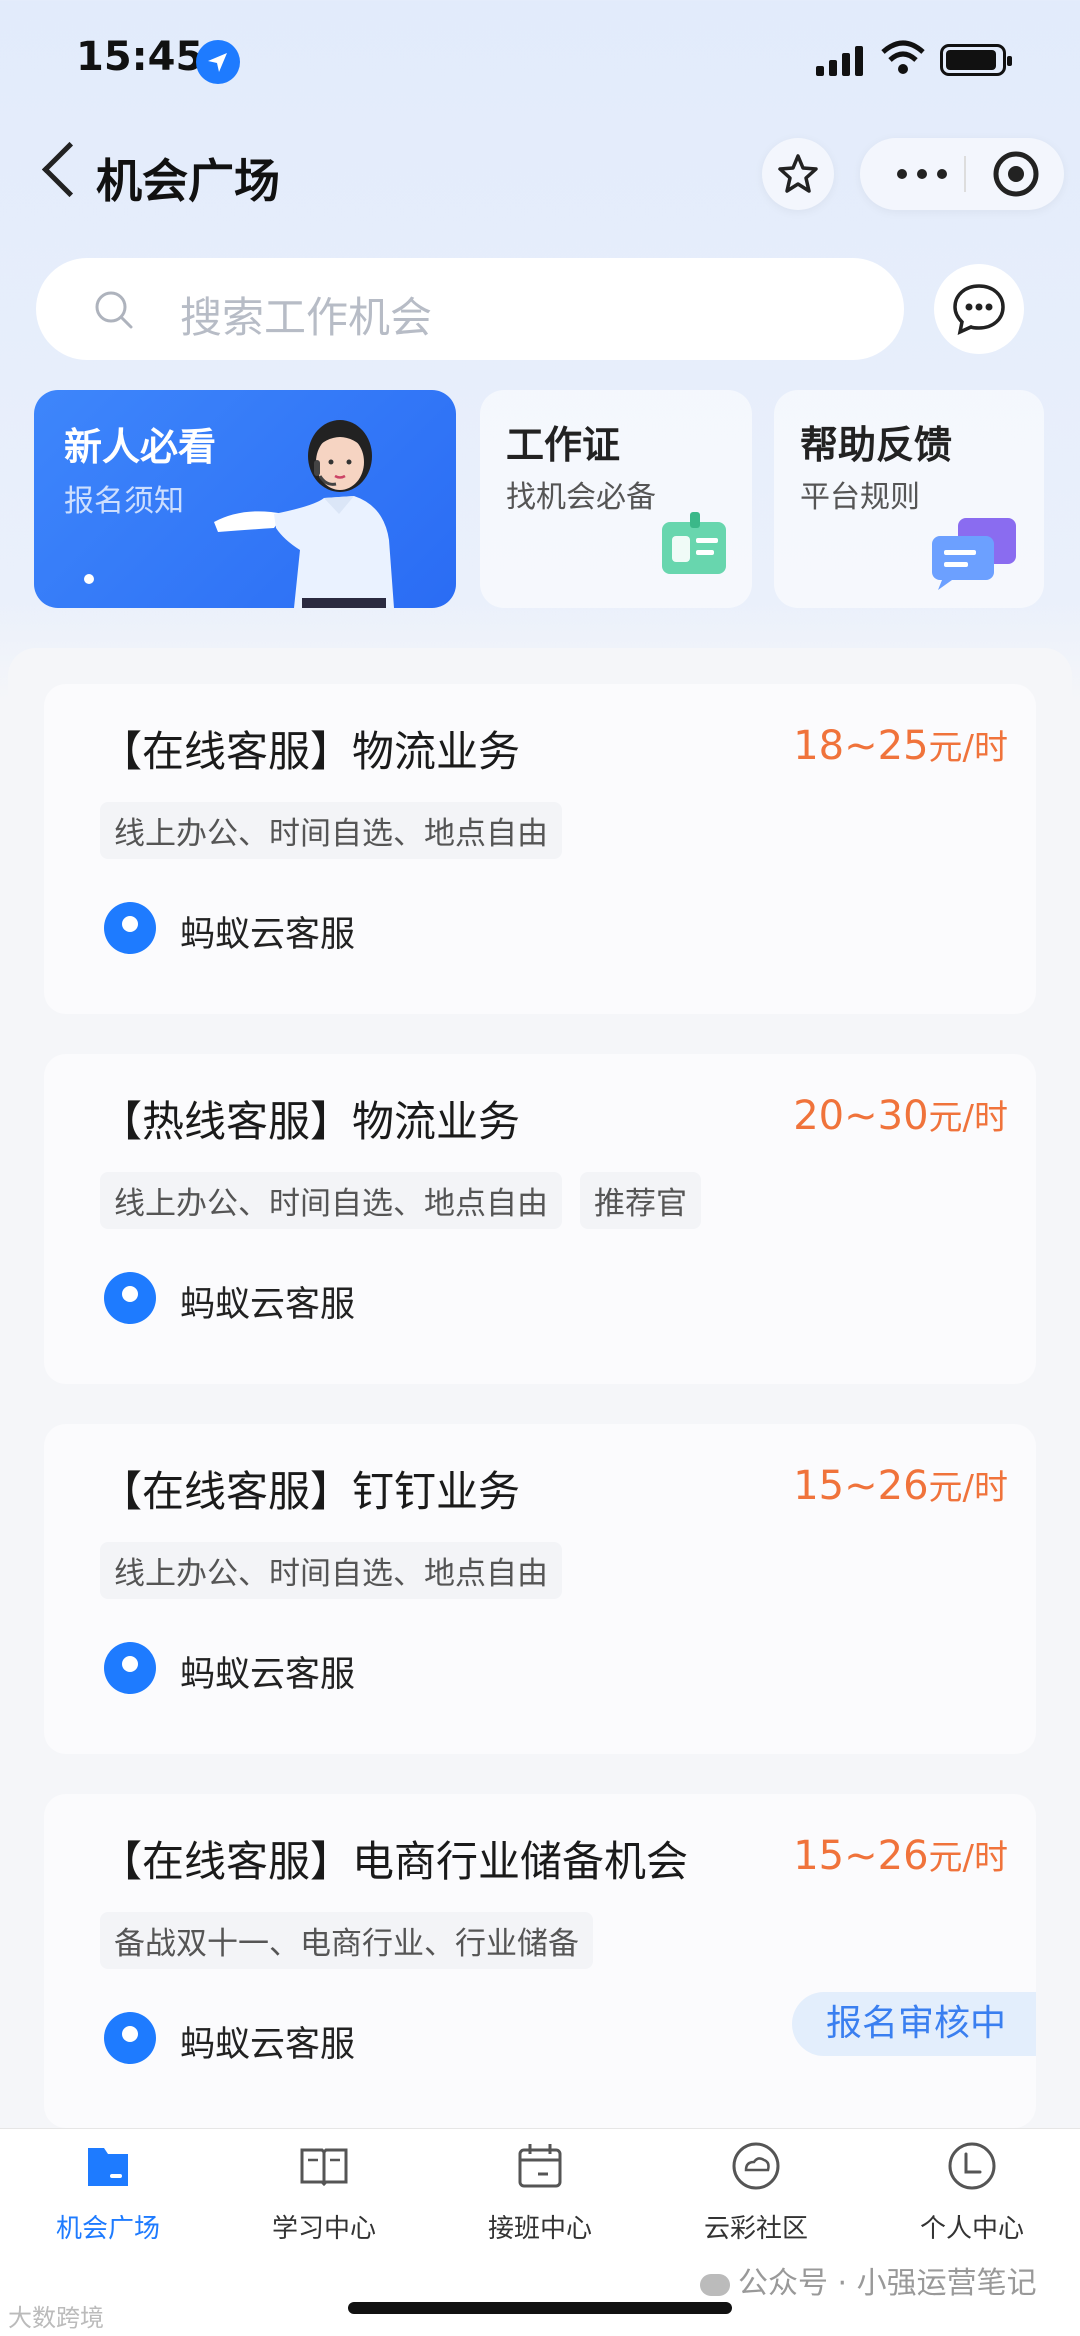 The image size is (1080, 2336). What do you see at coordinates (972, 2166) in the screenshot?
I see `user-icon` at bounding box center [972, 2166].